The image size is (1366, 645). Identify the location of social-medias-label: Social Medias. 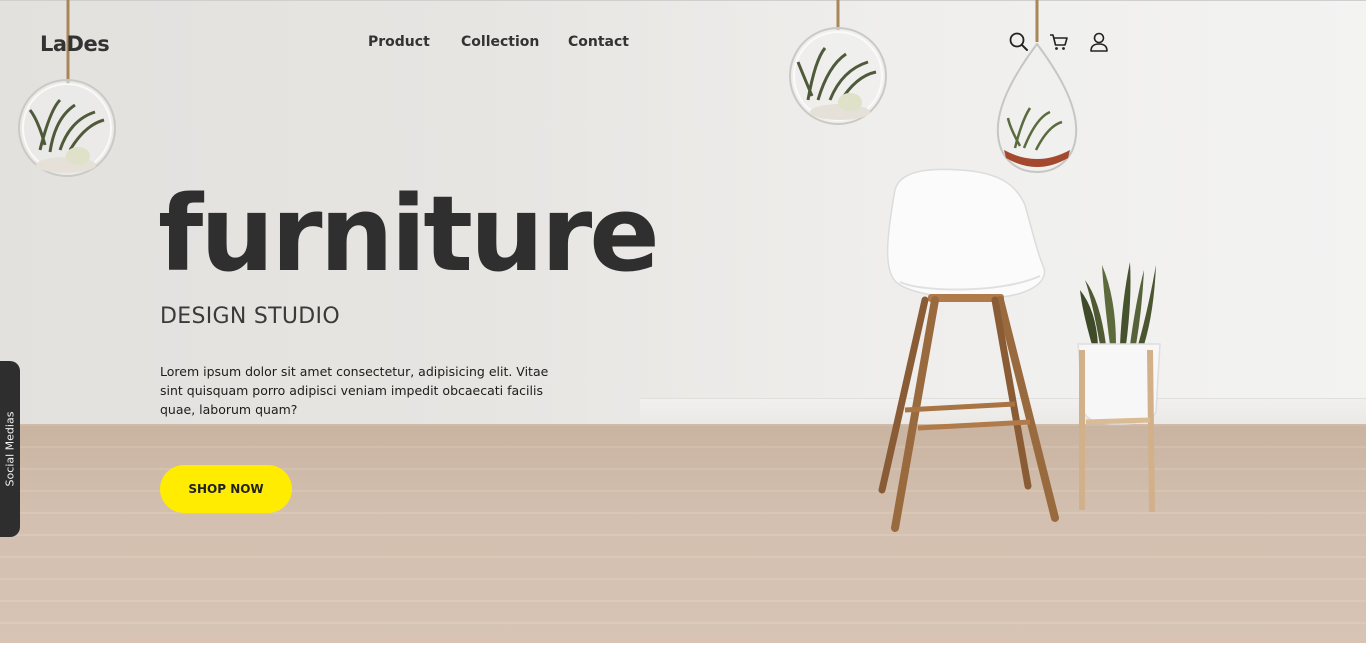
(10, 449).